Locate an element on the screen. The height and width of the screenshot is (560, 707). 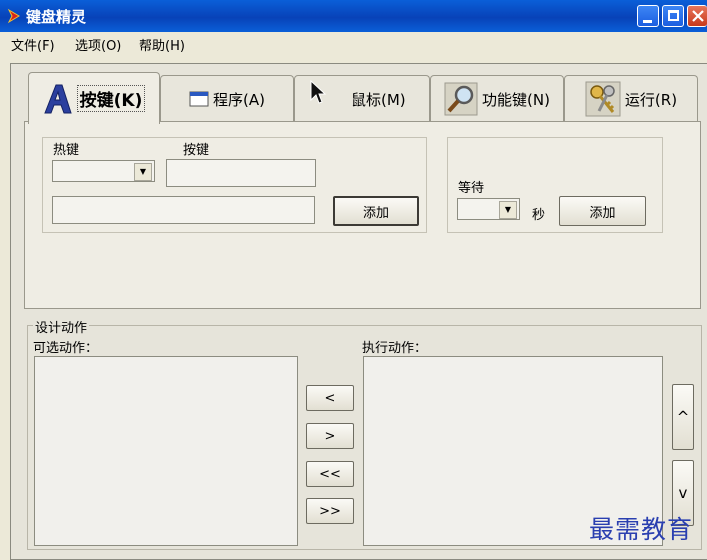
move-up-button: ^ is located at coordinates (683, 417).